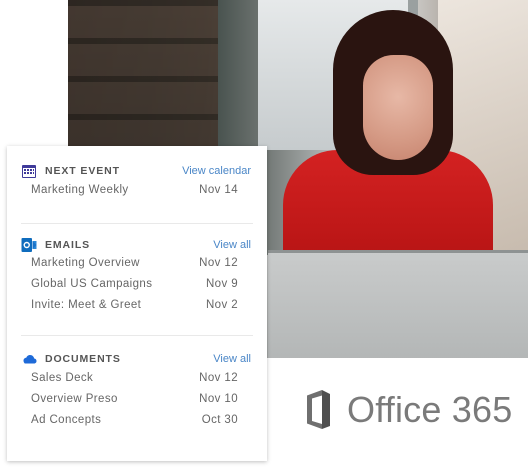  Describe the element at coordinates (430, 409) in the screenshot. I see `product-wordmark: Office 365` at that location.